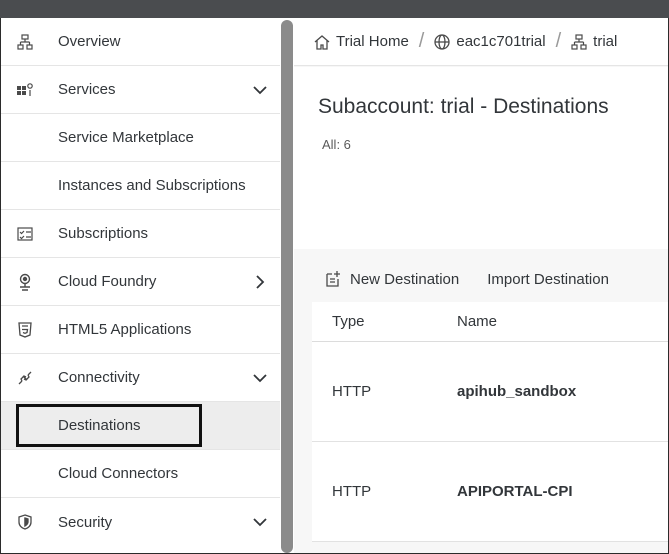 The image size is (669, 554). I want to click on sidebar-item-connectivity: Connectivity, so click(140, 378).